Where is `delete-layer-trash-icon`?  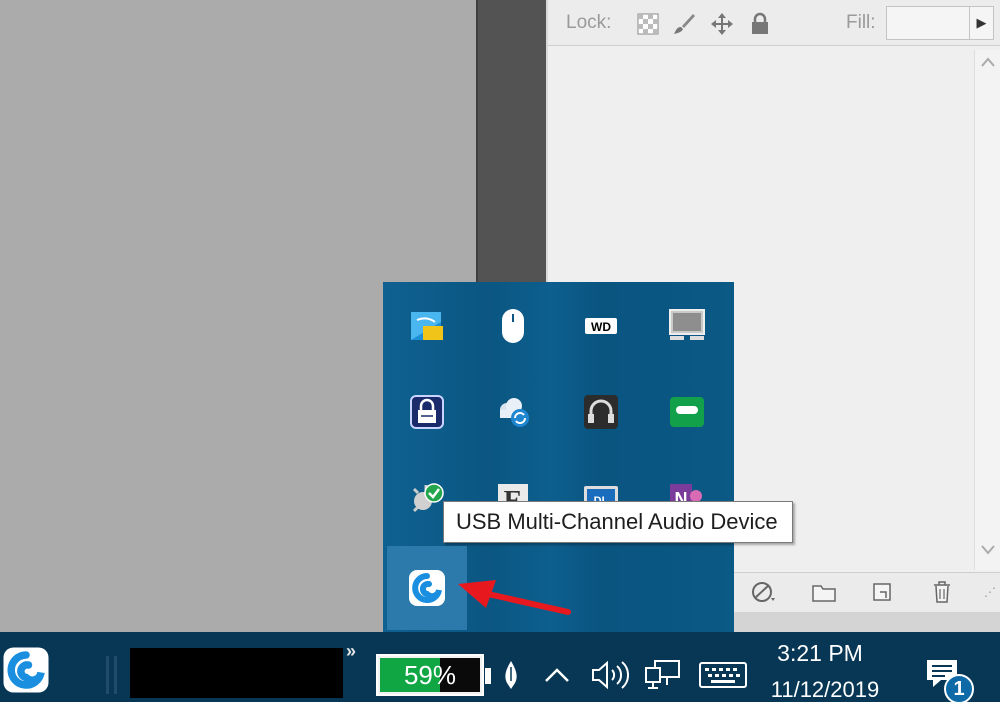 delete-layer-trash-icon is located at coordinates (942, 592).